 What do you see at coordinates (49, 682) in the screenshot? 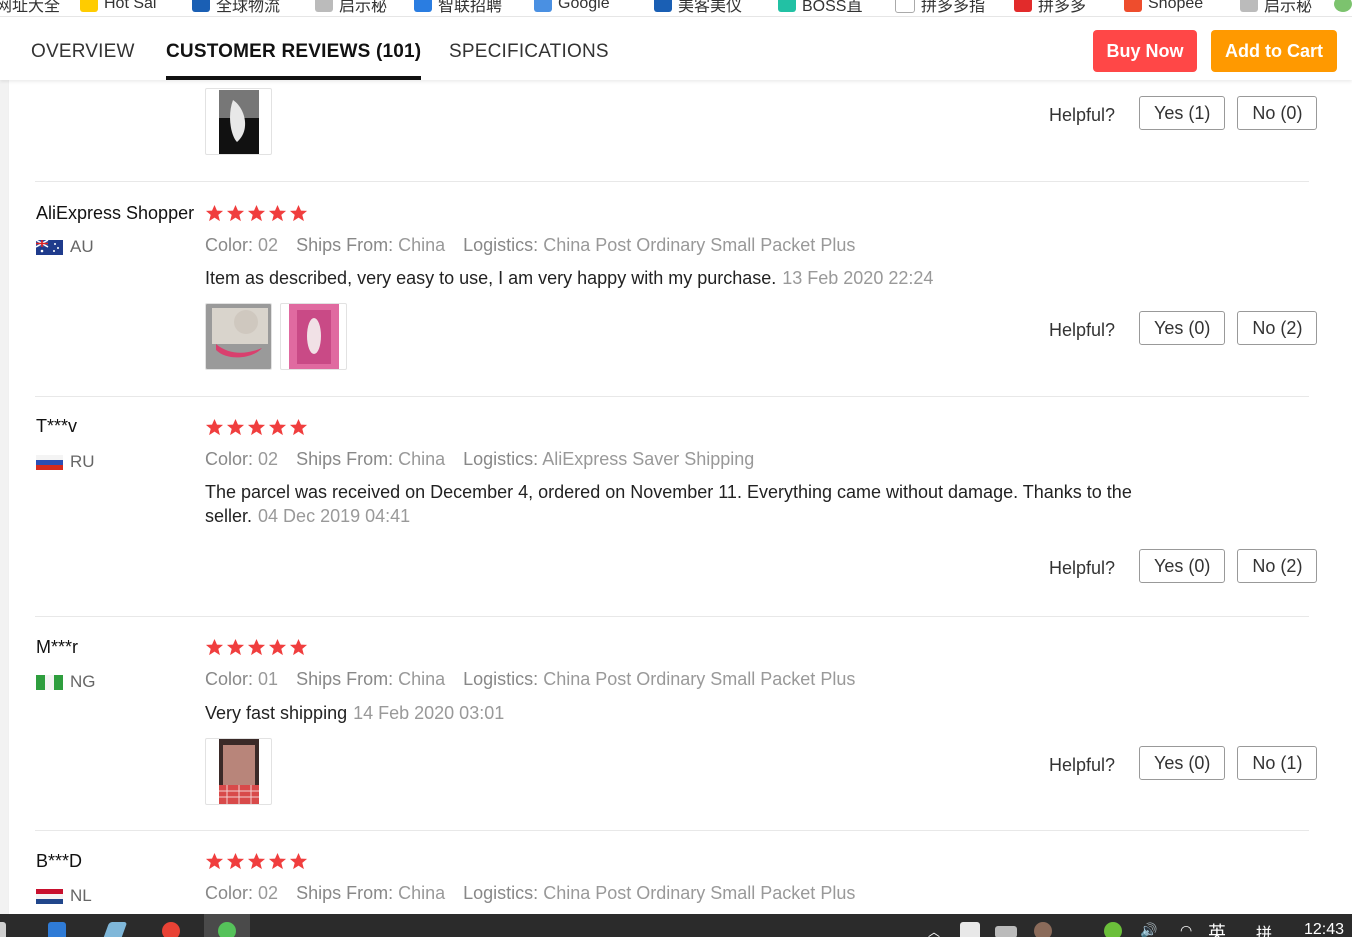
I see `nigeria-flag-icon` at bounding box center [49, 682].